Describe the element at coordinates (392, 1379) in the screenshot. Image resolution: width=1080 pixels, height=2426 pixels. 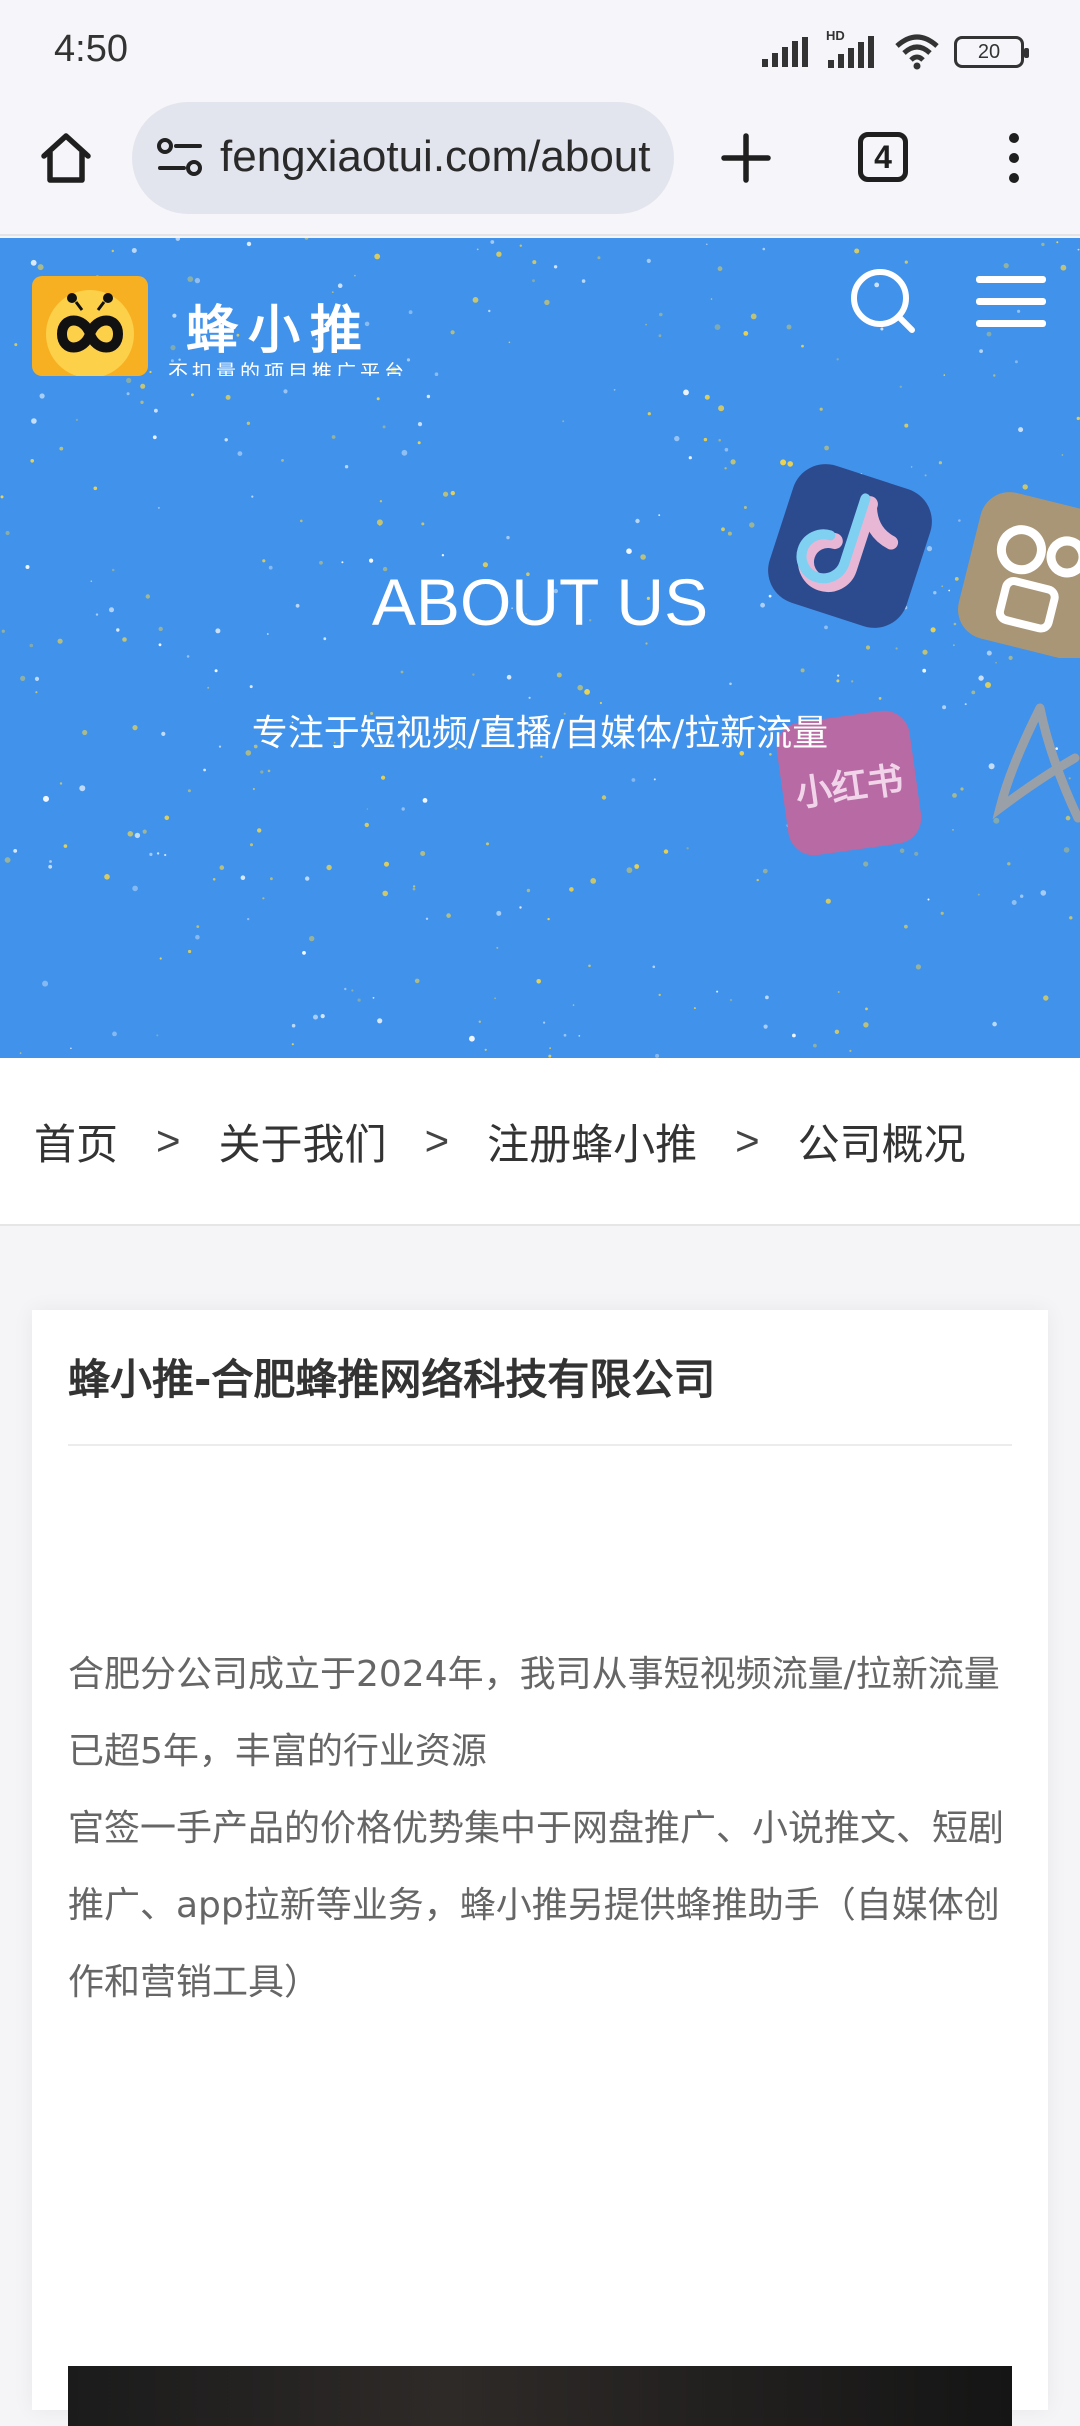
I see `article-title: 蜂小推-合肥蜂推网络科技有限公司` at that location.